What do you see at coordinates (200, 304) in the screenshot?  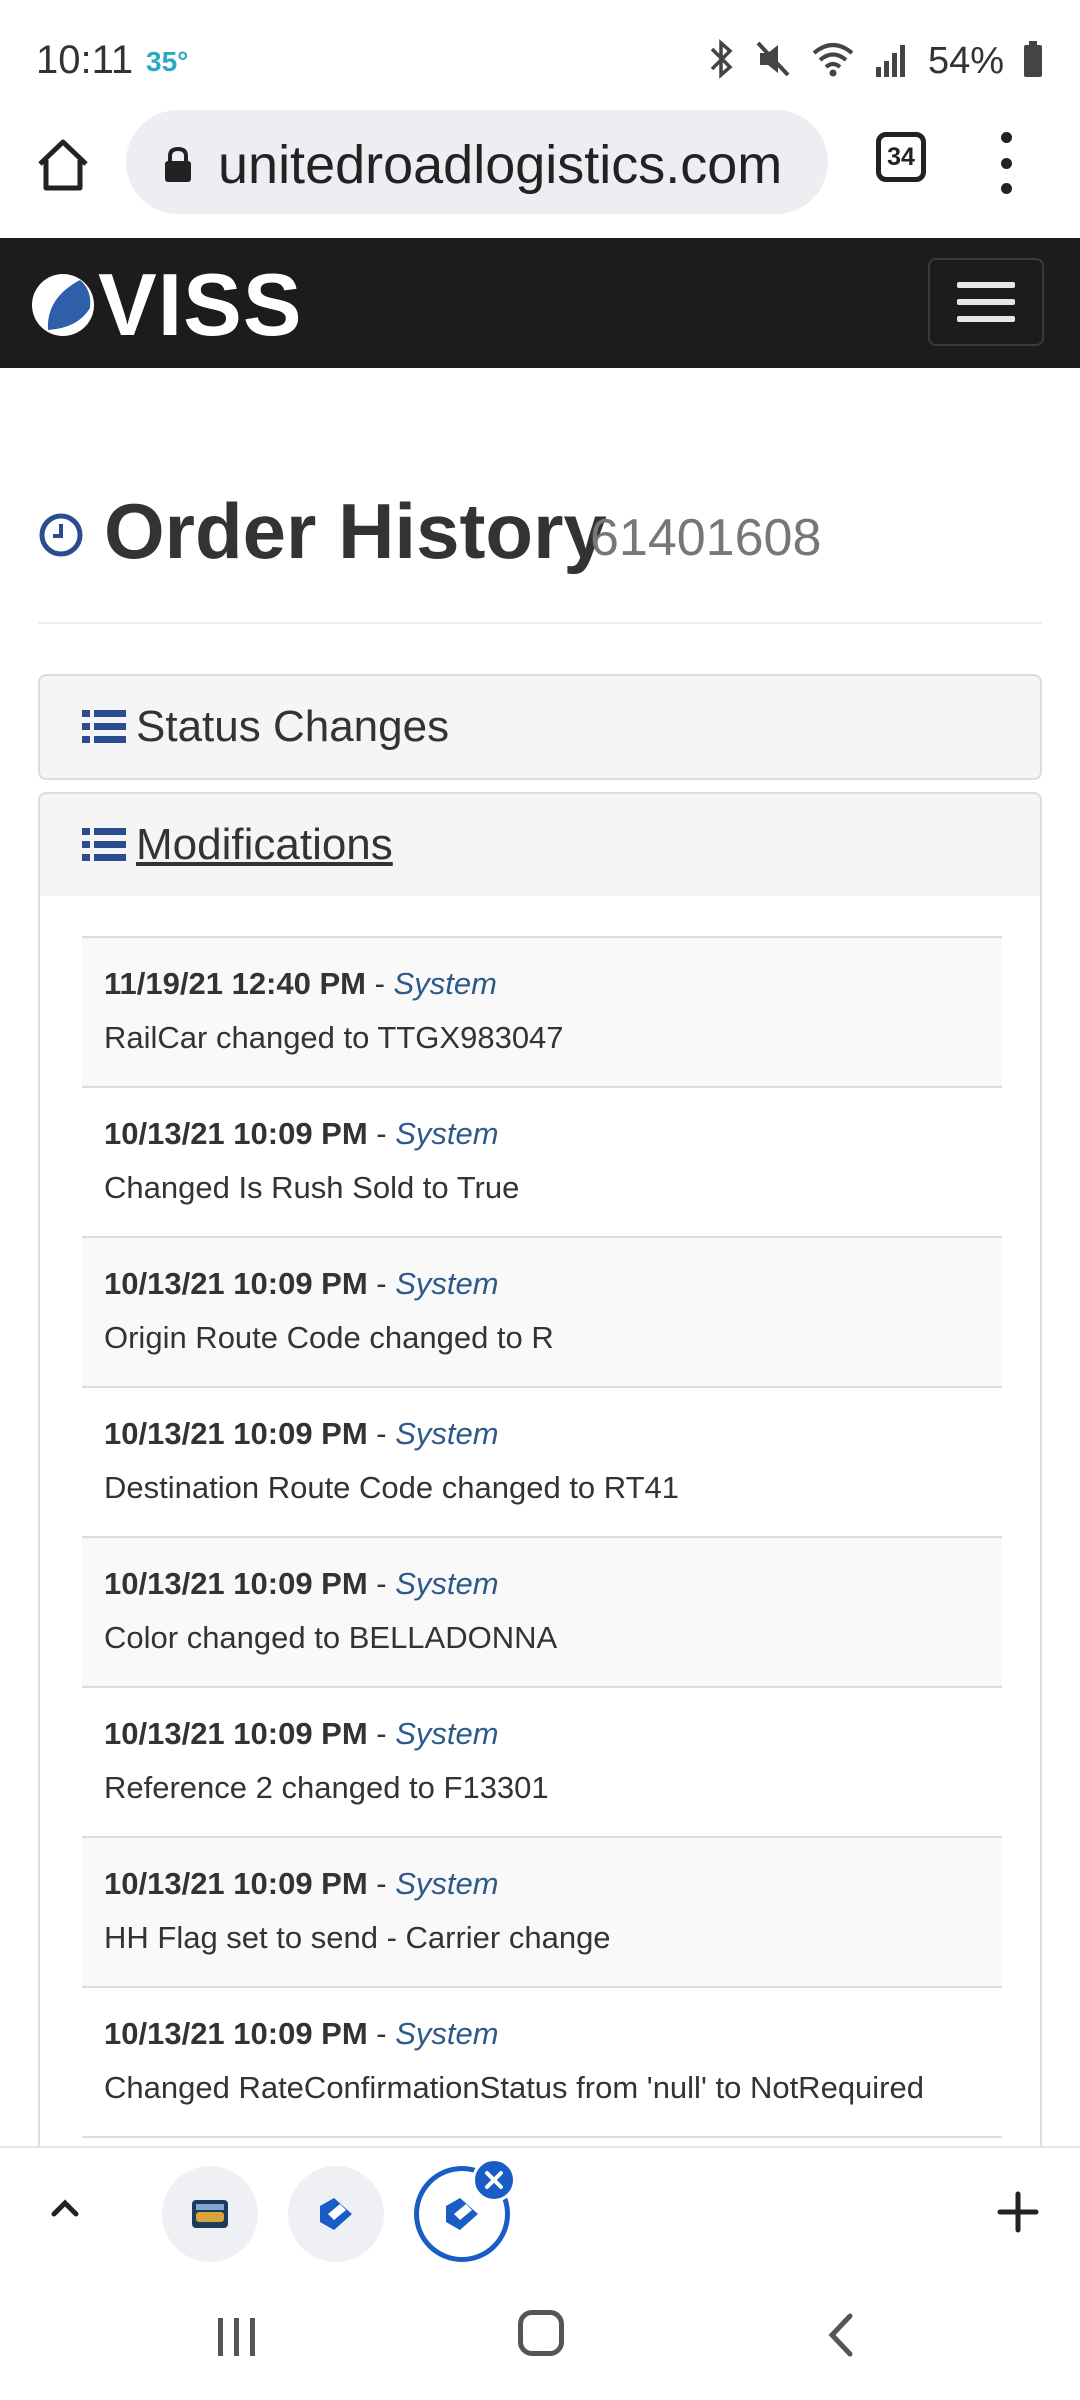 I see `logo-text: VISS` at bounding box center [200, 304].